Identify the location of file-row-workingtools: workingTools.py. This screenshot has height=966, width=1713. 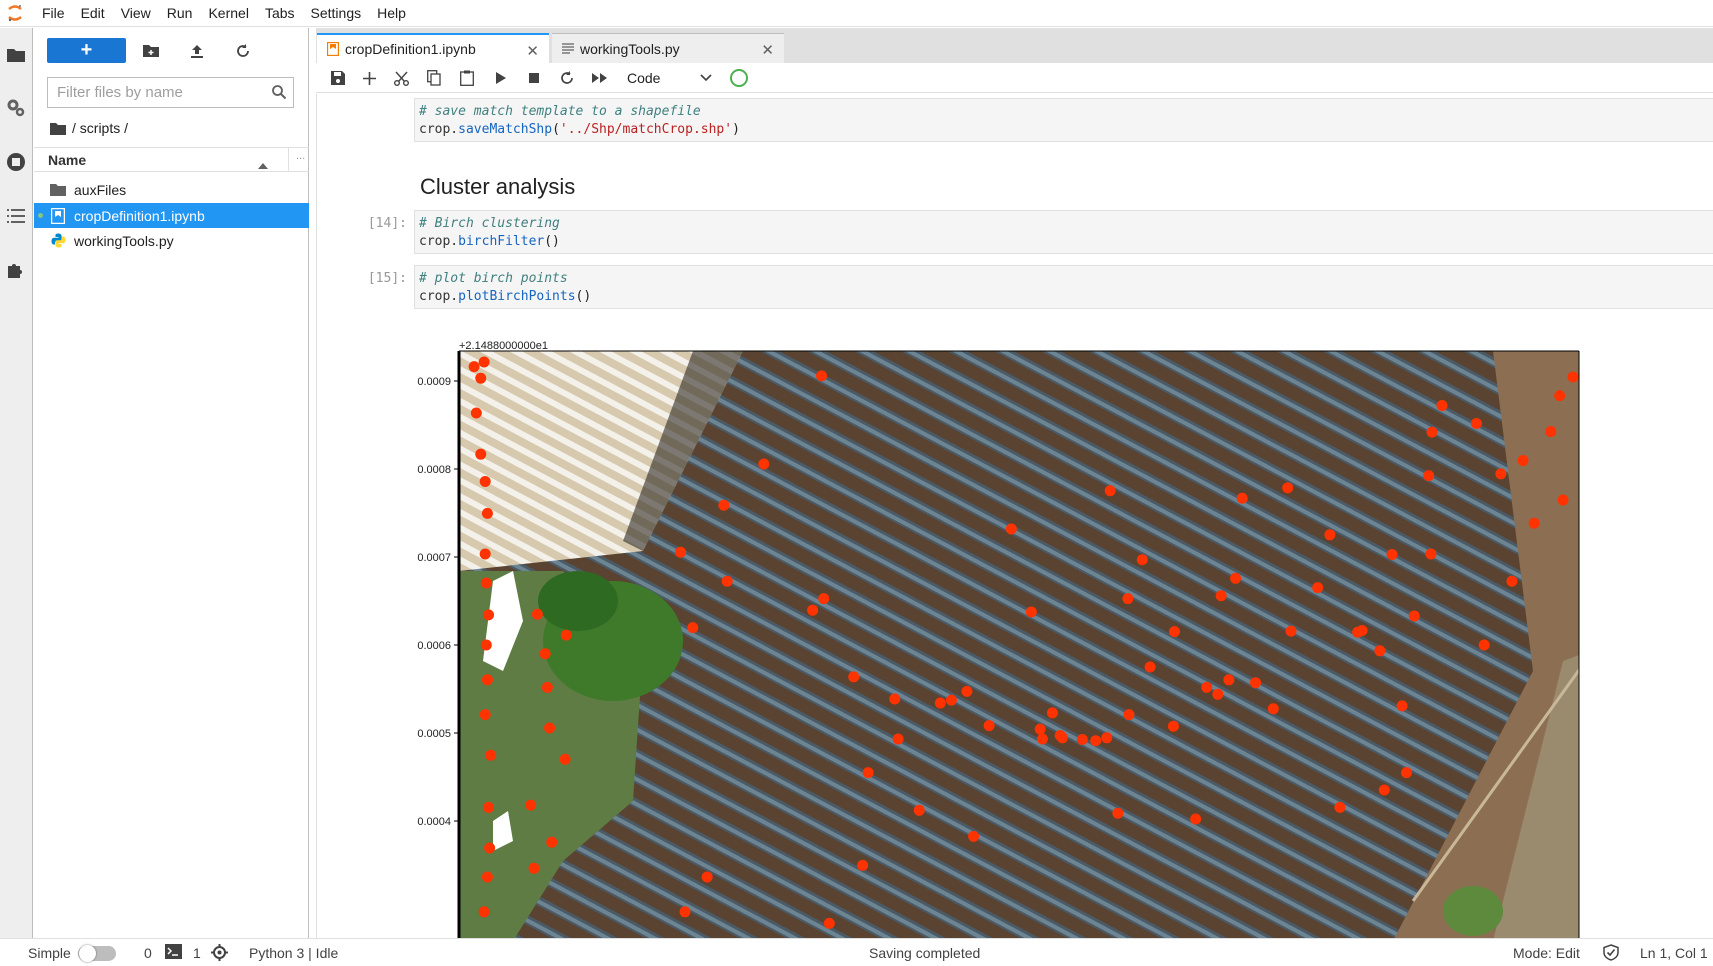
(171, 240).